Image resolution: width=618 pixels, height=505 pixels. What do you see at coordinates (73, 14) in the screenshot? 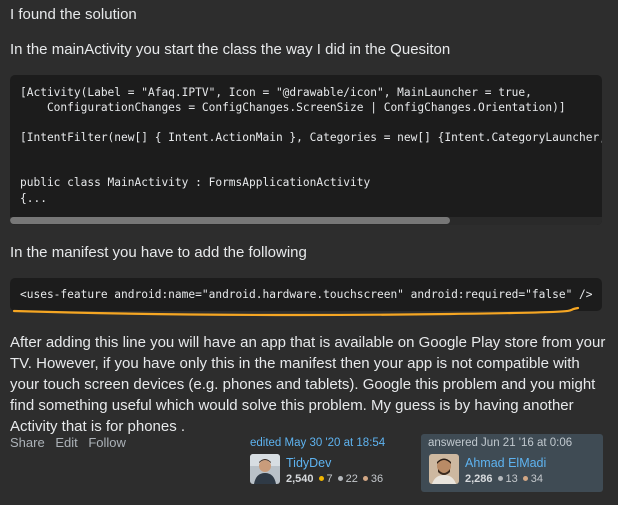
I see `answer-paragraph-1: I found the solution` at bounding box center [73, 14].